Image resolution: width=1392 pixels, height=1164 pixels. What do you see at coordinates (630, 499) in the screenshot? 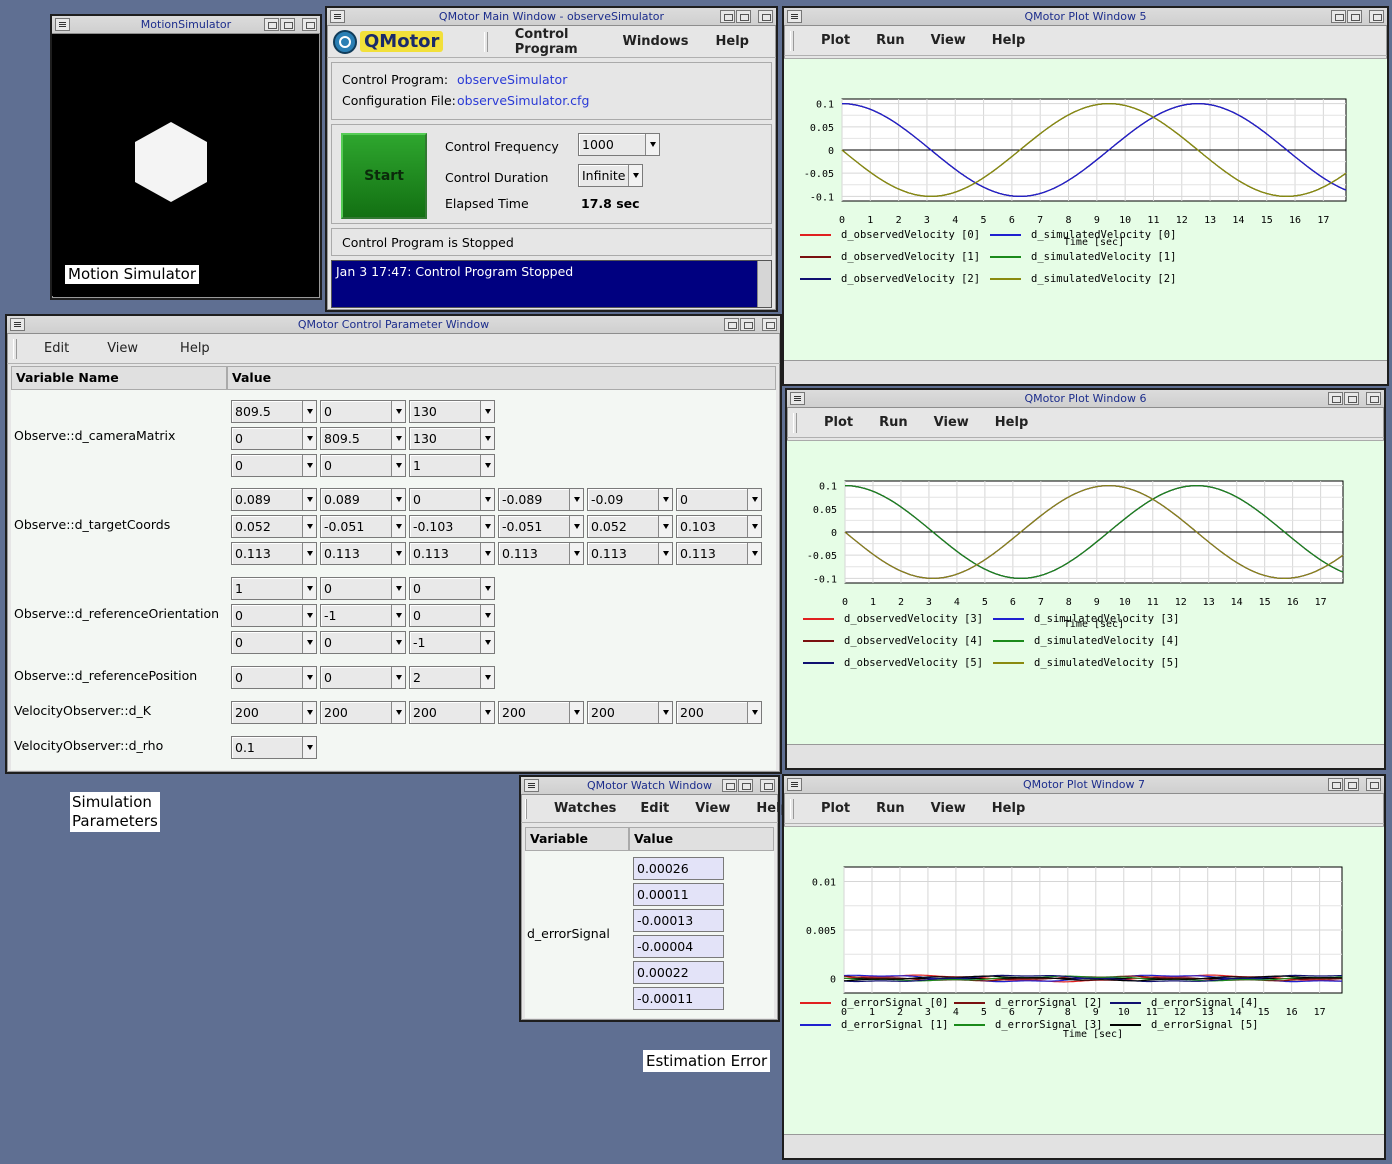
I see `parameter-value-field: -0.09` at bounding box center [630, 499].